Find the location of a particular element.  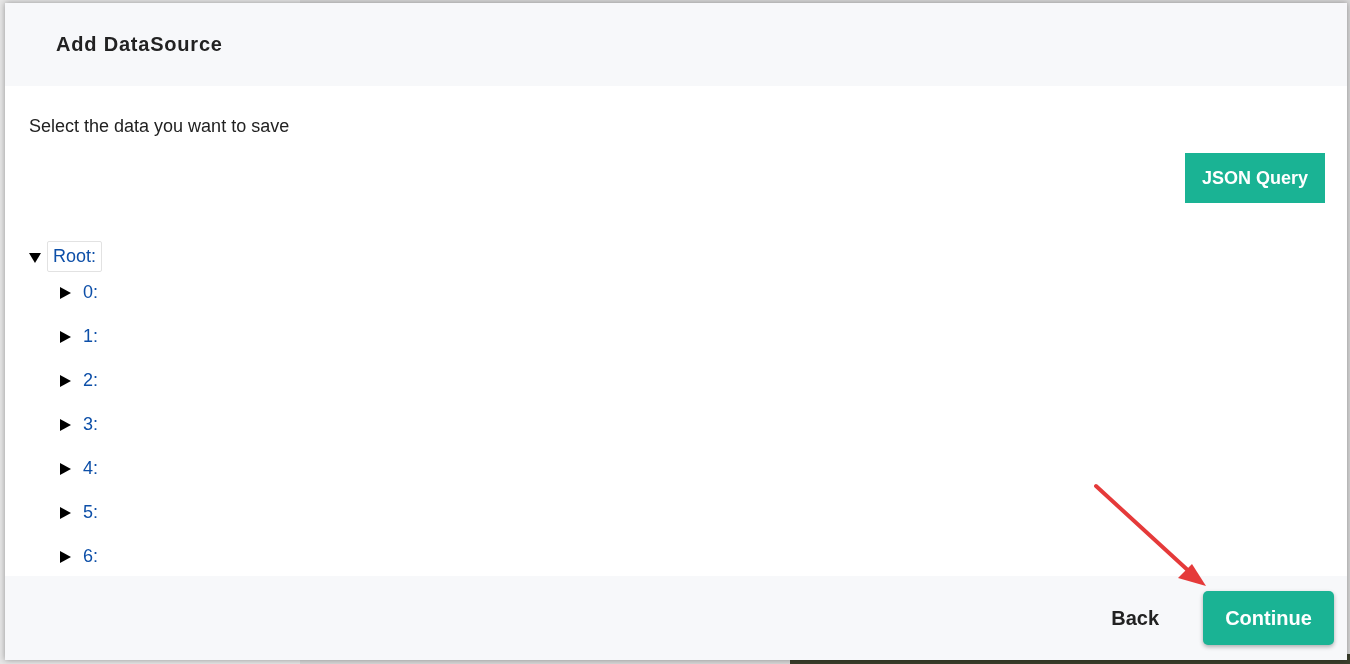

tree-node-label: 0: is located at coordinates (90, 292).